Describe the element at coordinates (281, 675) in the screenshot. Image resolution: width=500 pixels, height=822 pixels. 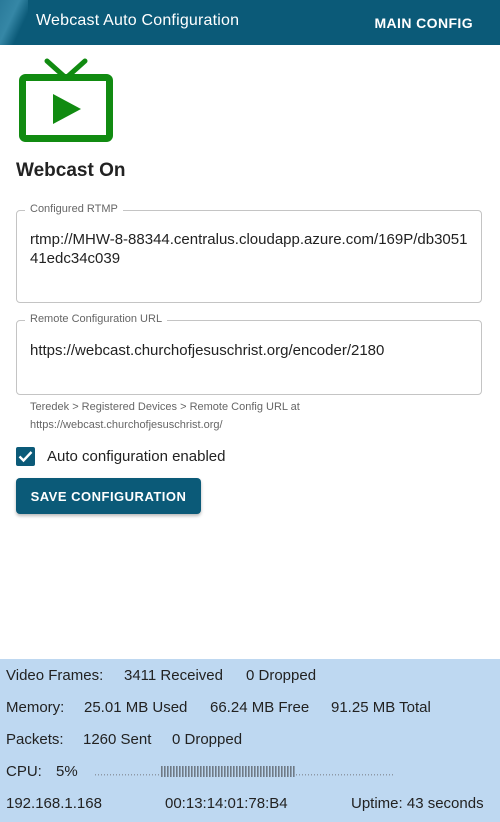
I see `frames-dropped: 0 Dropped` at that location.